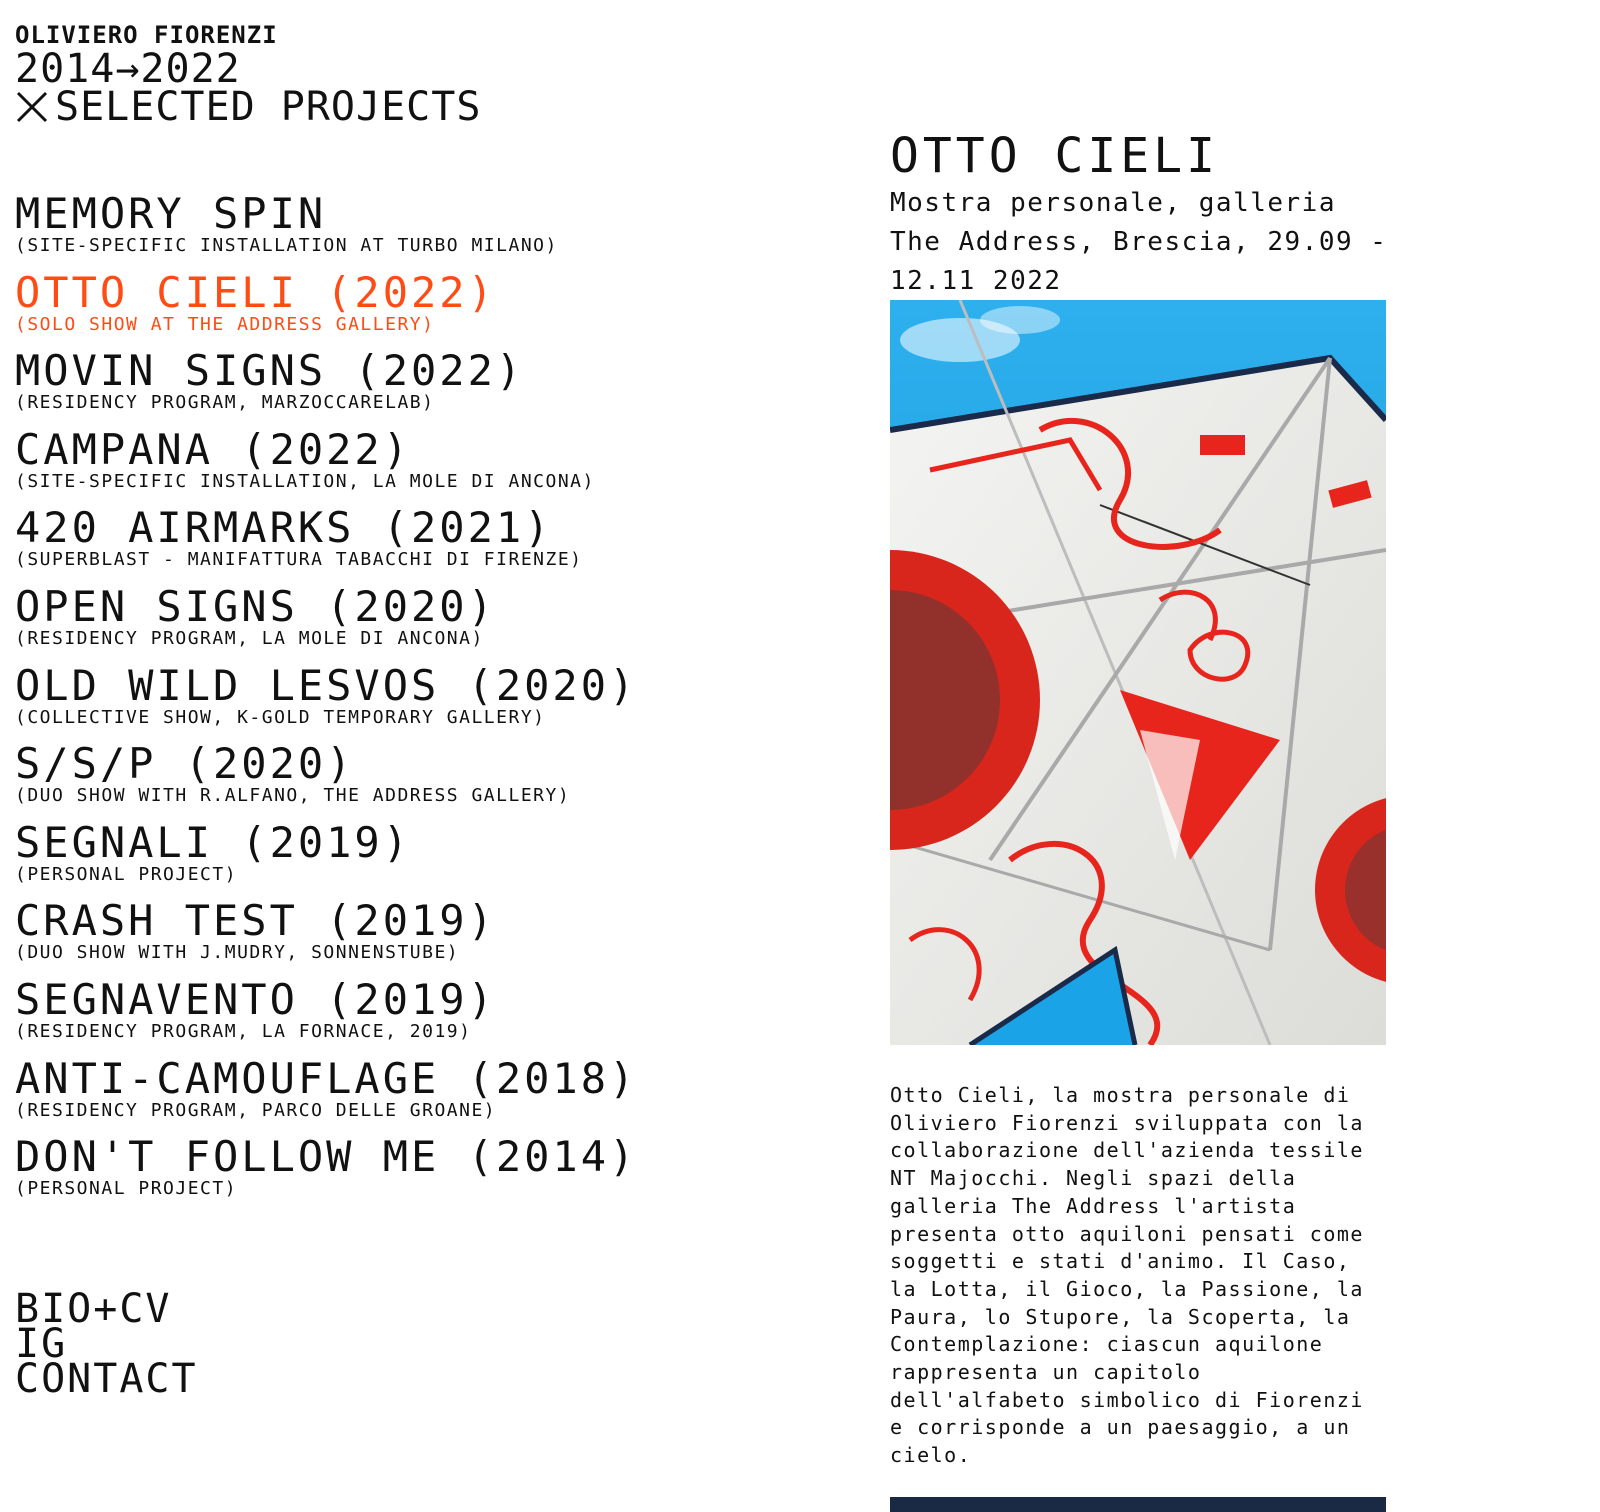  Describe the element at coordinates (106, 1379) in the screenshot. I see `contact-link: CONTACT` at that location.